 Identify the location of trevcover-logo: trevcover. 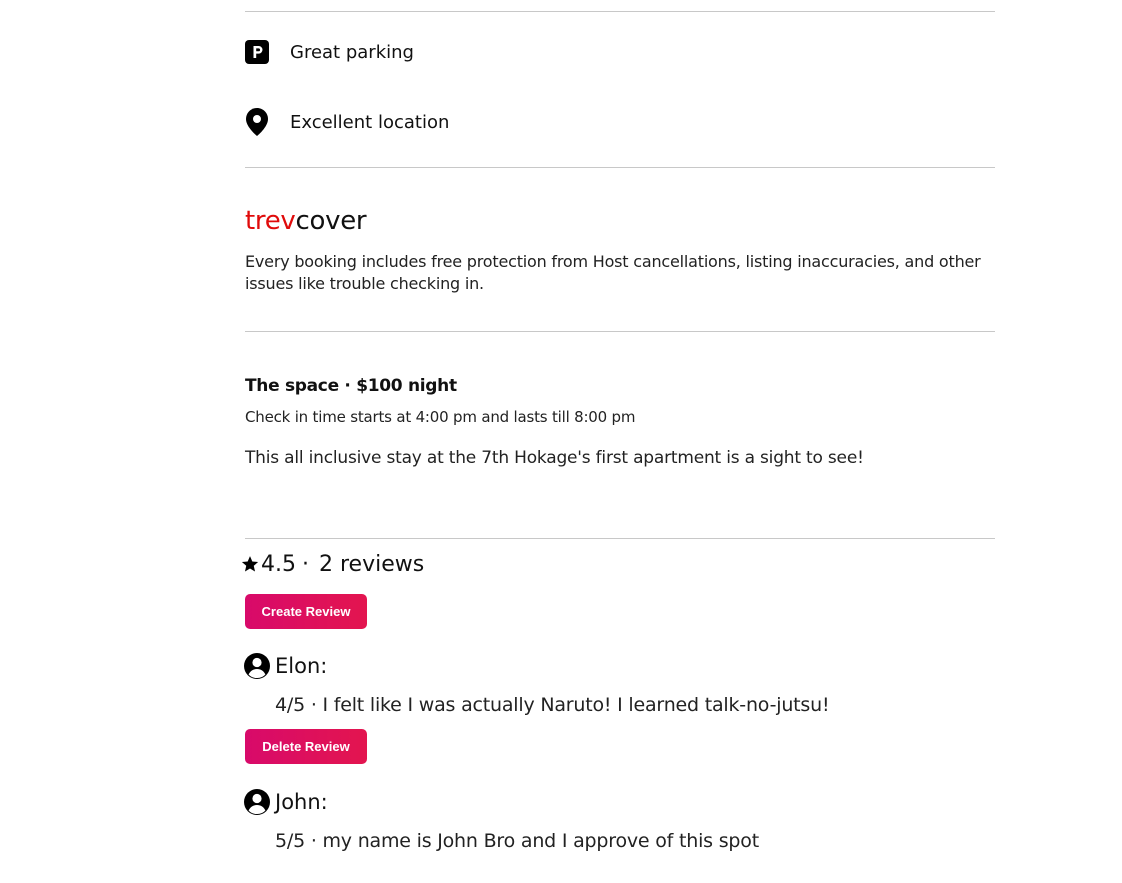
(306, 221).